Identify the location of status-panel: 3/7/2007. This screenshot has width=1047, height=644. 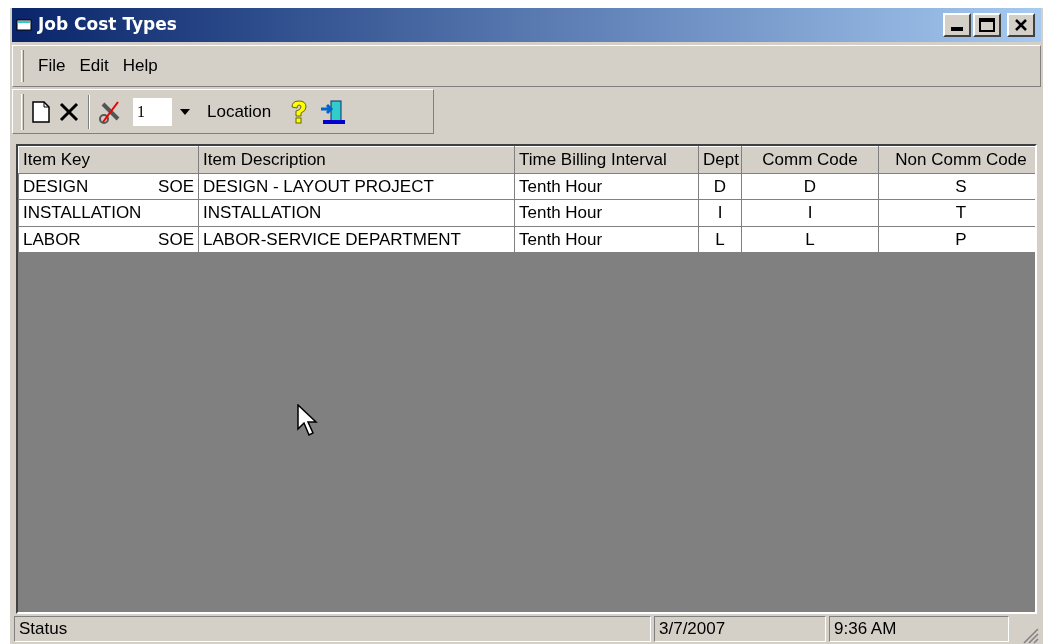
(740, 629).